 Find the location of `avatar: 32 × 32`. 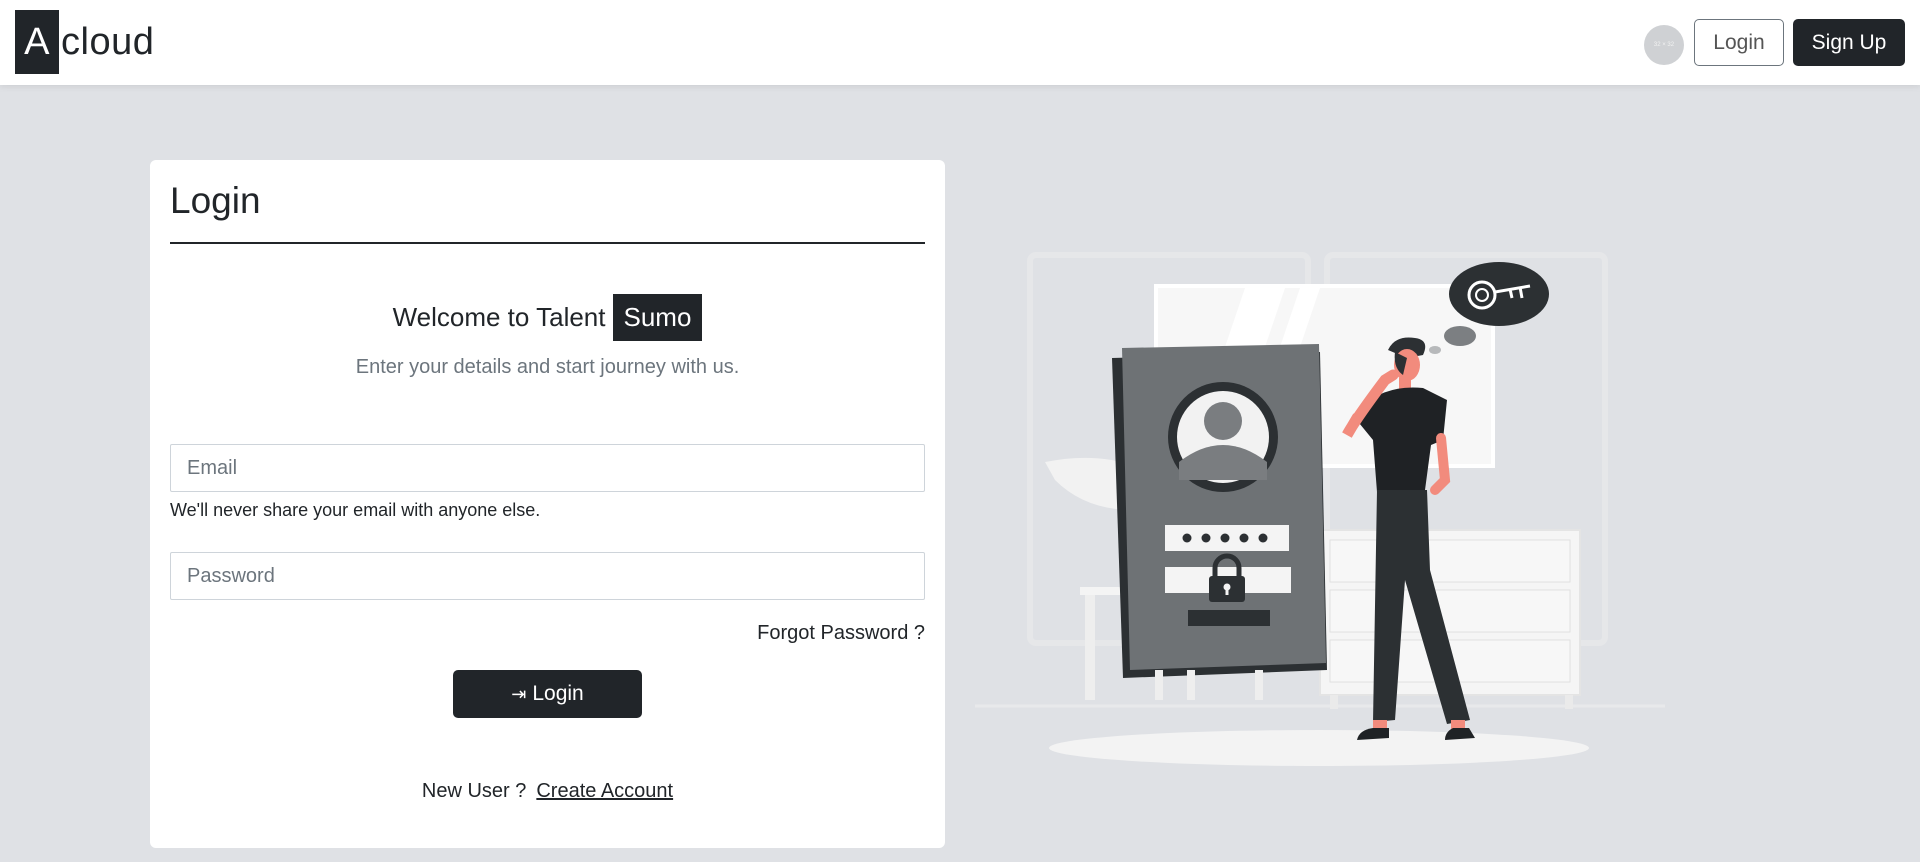

avatar: 32 × 32 is located at coordinates (1664, 45).